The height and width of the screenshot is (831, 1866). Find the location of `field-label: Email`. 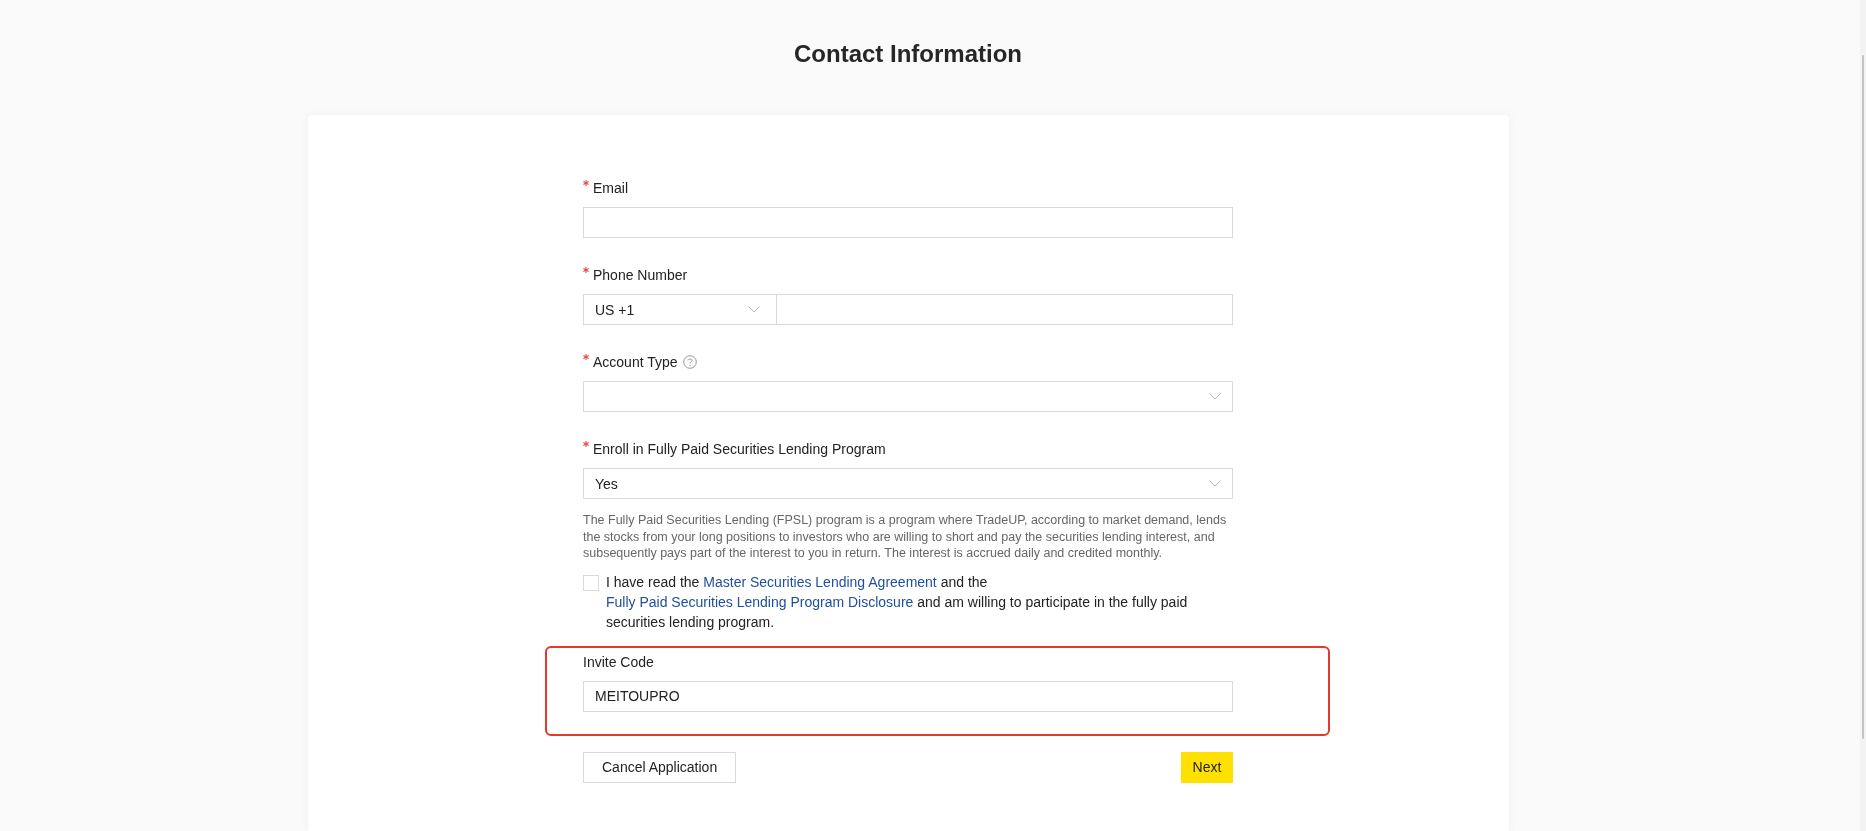

field-label: Email is located at coordinates (610, 188).